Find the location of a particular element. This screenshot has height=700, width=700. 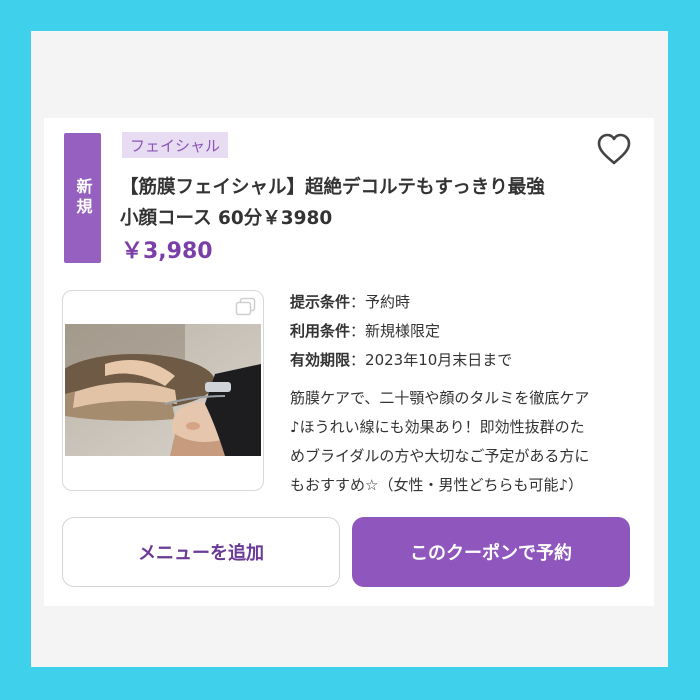

coupon-photo is located at coordinates (163, 390).